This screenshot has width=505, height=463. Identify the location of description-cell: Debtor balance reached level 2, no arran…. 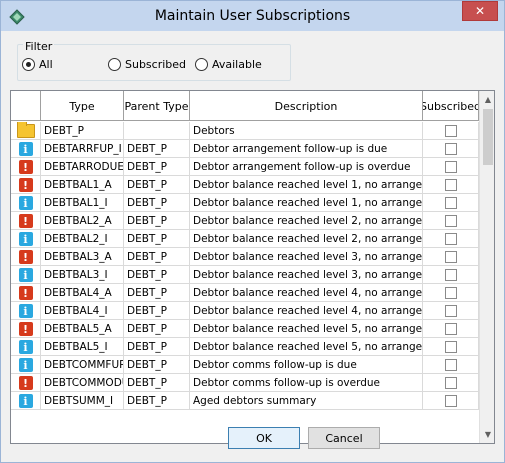
(306, 239).